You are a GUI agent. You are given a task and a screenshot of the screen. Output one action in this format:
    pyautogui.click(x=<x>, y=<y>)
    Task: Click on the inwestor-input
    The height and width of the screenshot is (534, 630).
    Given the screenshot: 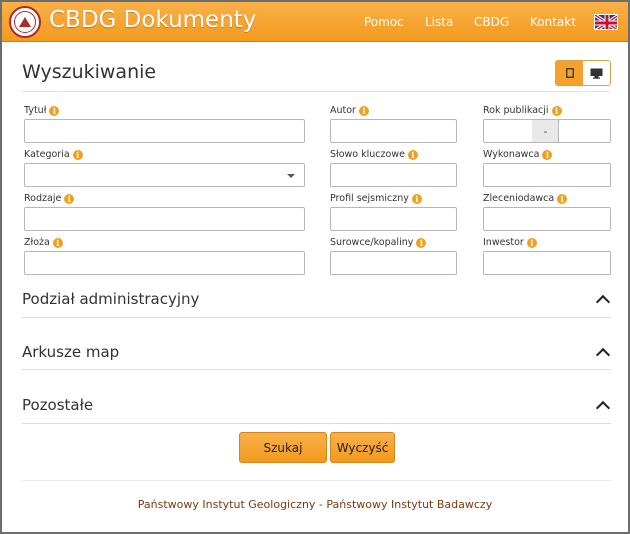 What is the action you would take?
    pyautogui.click(x=547, y=263)
    